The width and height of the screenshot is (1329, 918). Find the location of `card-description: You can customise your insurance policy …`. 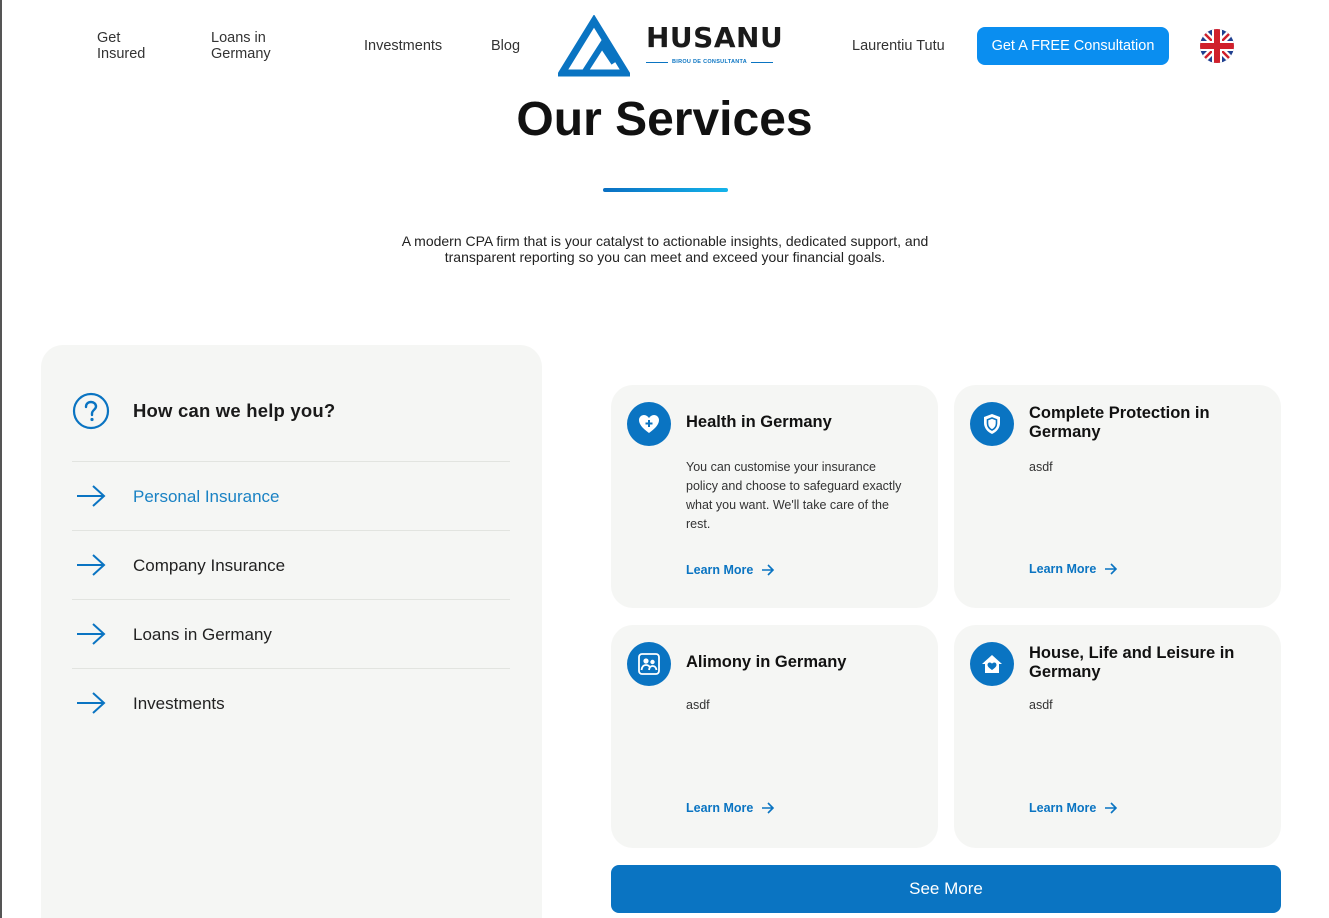

card-description: You can customise your insurance policy … is located at coordinates (794, 495).